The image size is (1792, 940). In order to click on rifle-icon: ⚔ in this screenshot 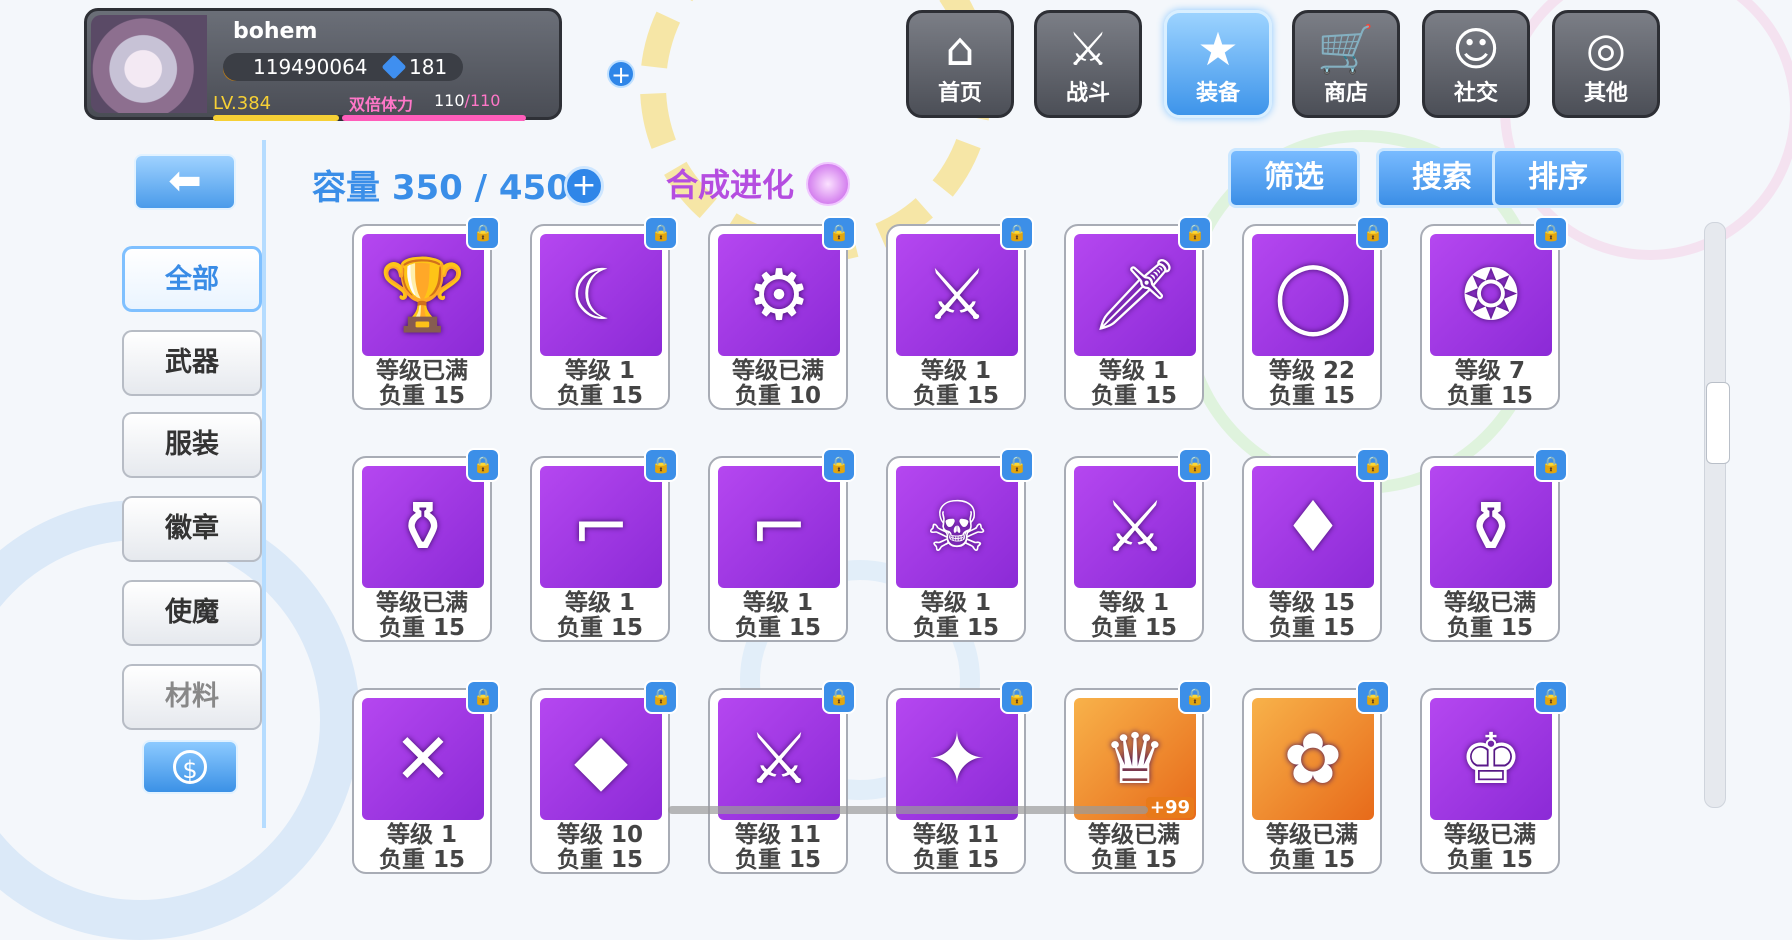, I will do `click(1135, 527)`.